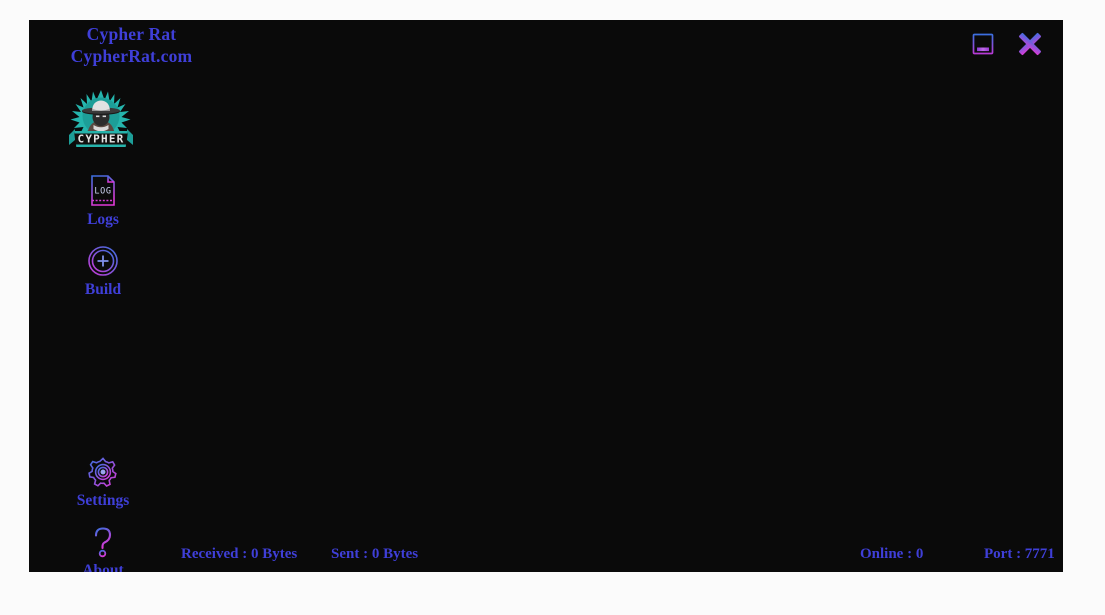 The image size is (1105, 615). What do you see at coordinates (1019, 554) in the screenshot?
I see `status-port: Port : 7771` at bounding box center [1019, 554].